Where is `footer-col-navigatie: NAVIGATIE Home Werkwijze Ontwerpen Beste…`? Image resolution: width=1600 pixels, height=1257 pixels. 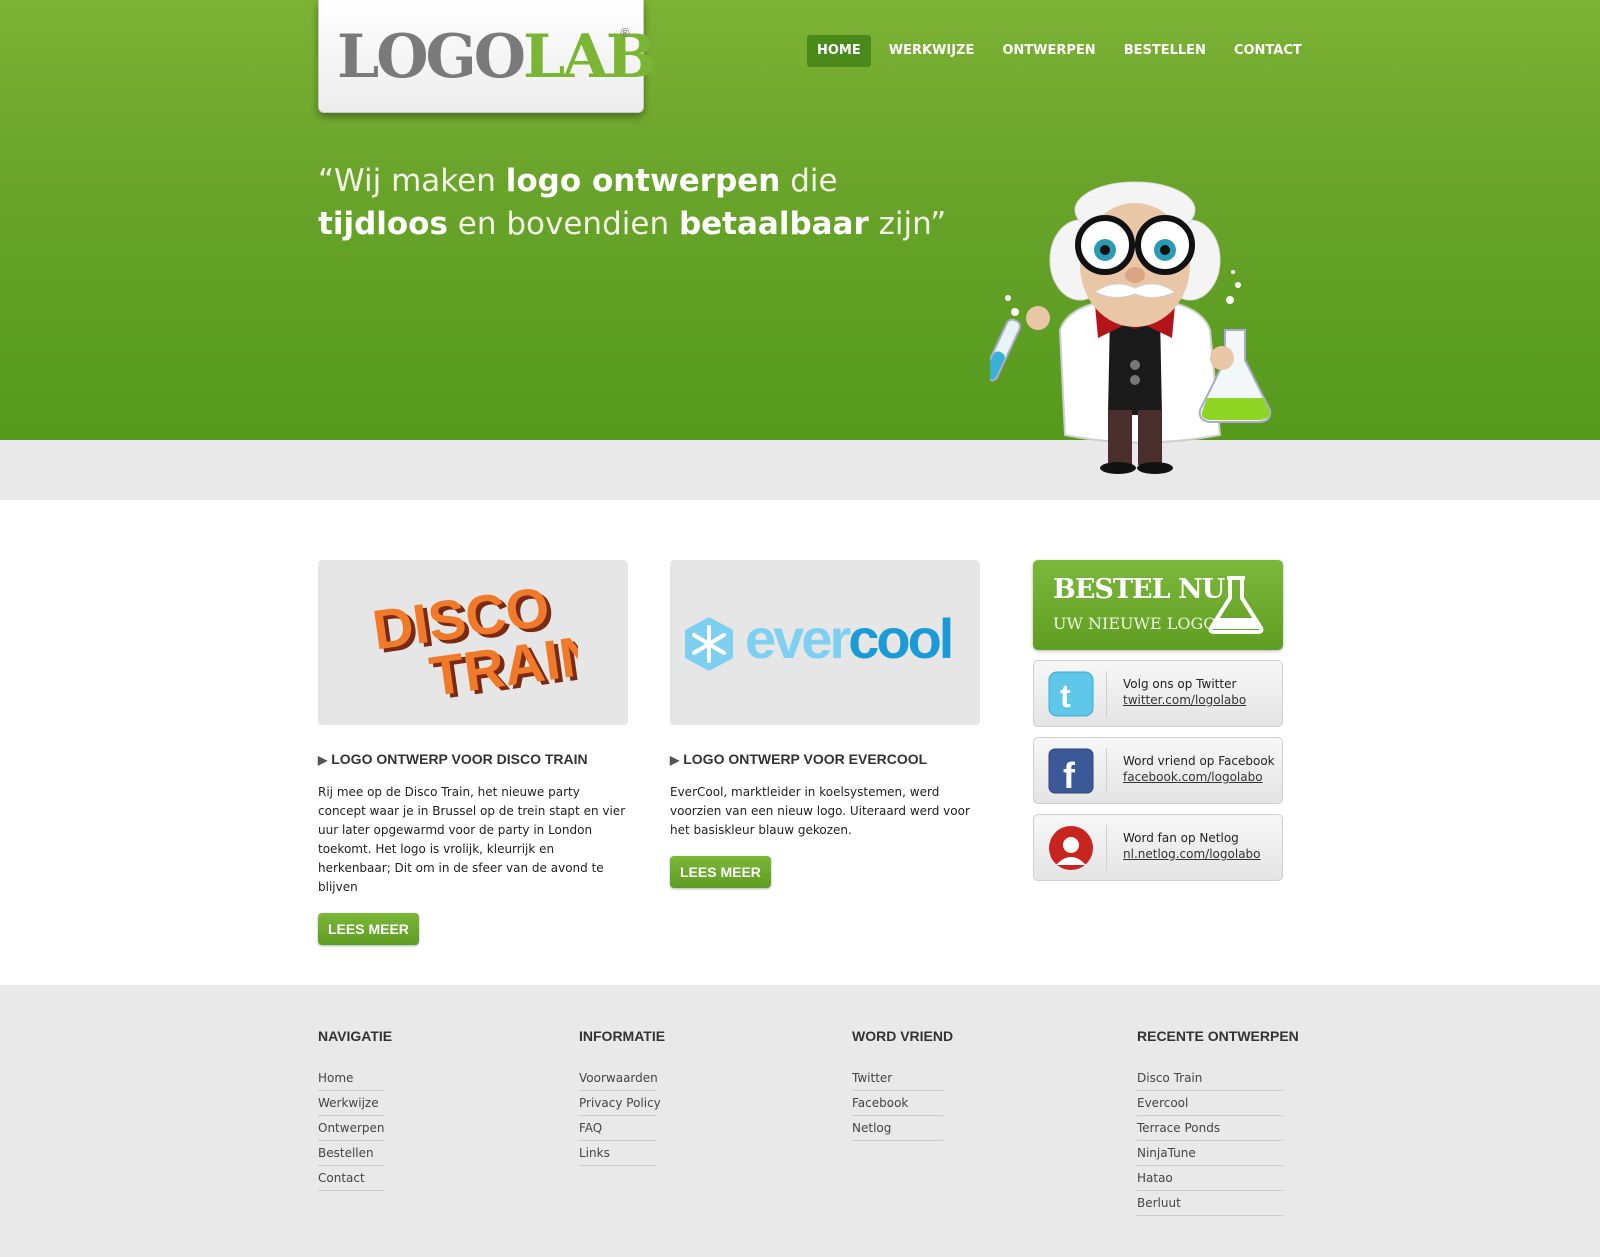
footer-col-navigatie: NAVIGATIE Home Werkwijze Ontwerpen Beste… is located at coordinates (355, 1109).